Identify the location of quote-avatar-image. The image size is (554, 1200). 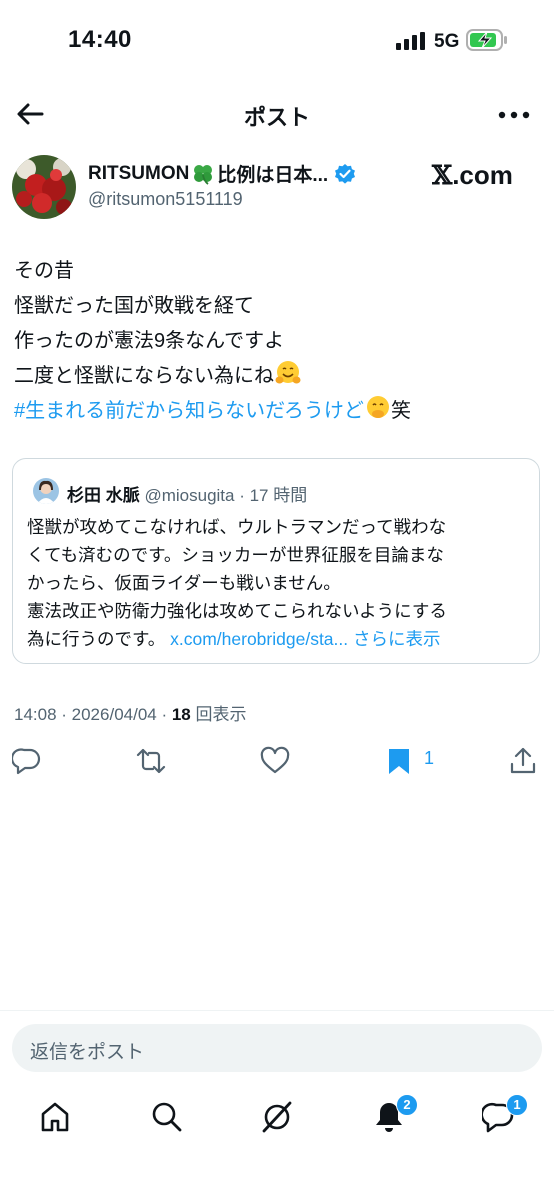
(46, 491).